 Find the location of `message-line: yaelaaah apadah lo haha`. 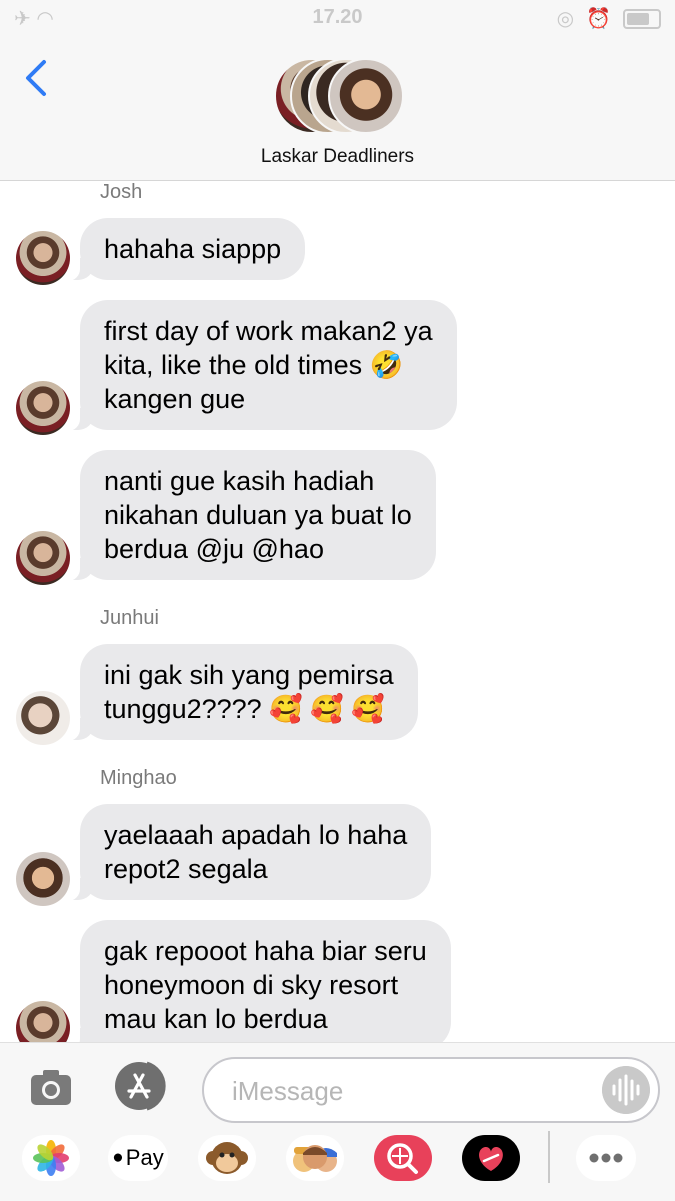

message-line: yaelaaah apadah lo haha is located at coordinates (256, 835).